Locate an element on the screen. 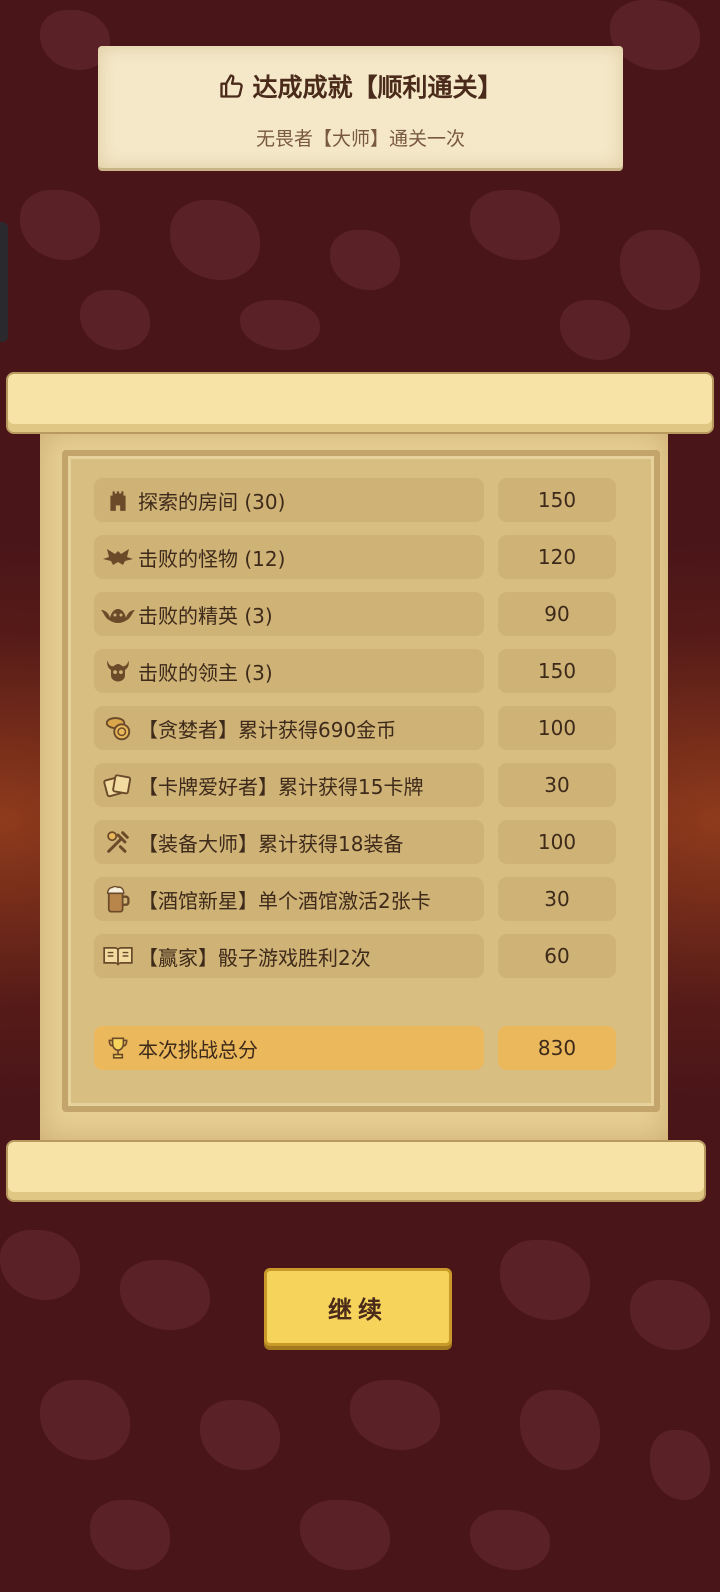 This screenshot has height=1592, width=720. row-label: 击败的精英 (3) is located at coordinates (205, 615).